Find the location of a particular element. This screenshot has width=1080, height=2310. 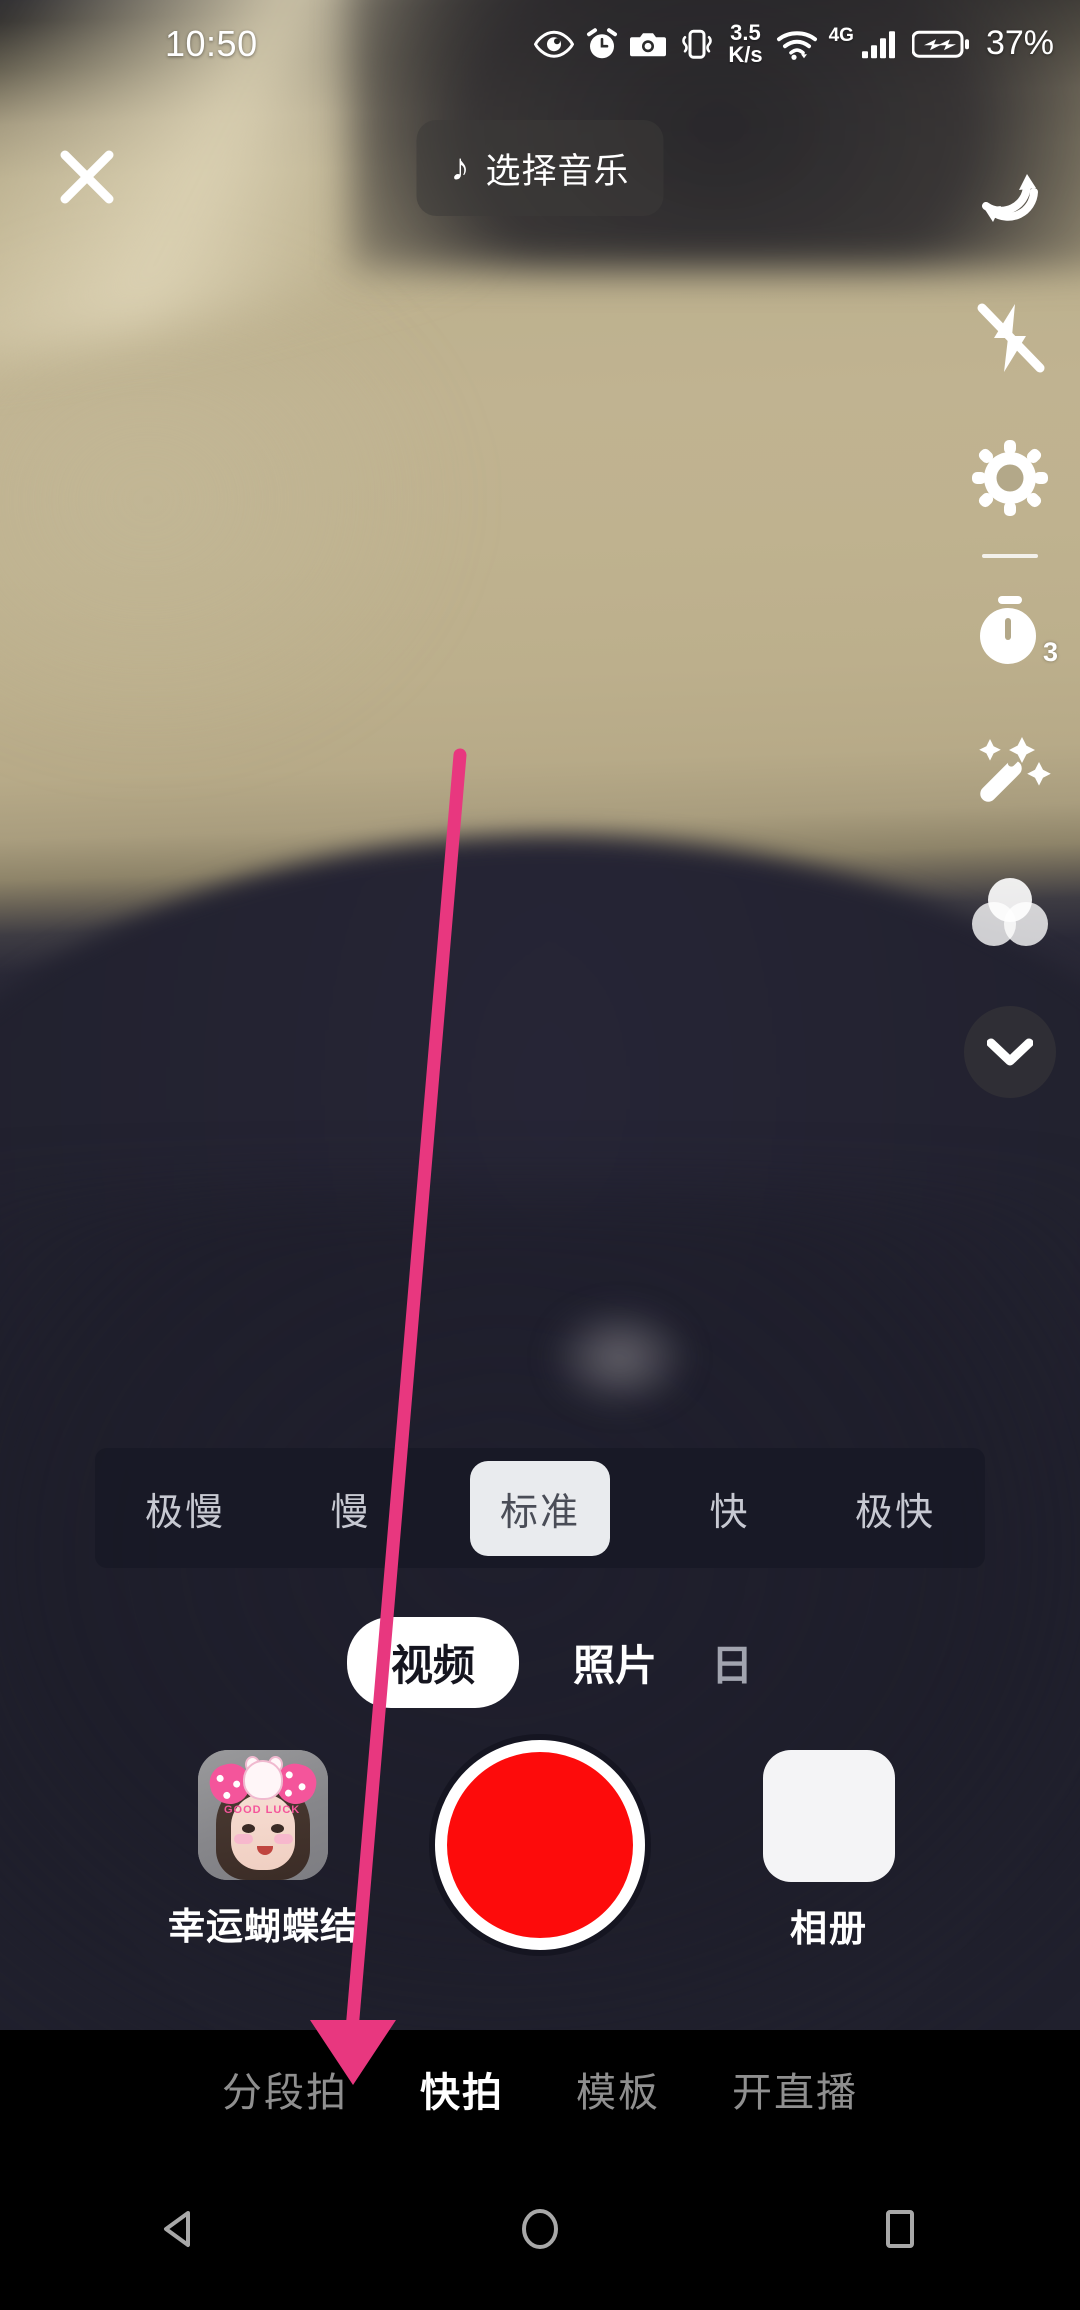

home-circle-icon is located at coordinates (540, 2229).